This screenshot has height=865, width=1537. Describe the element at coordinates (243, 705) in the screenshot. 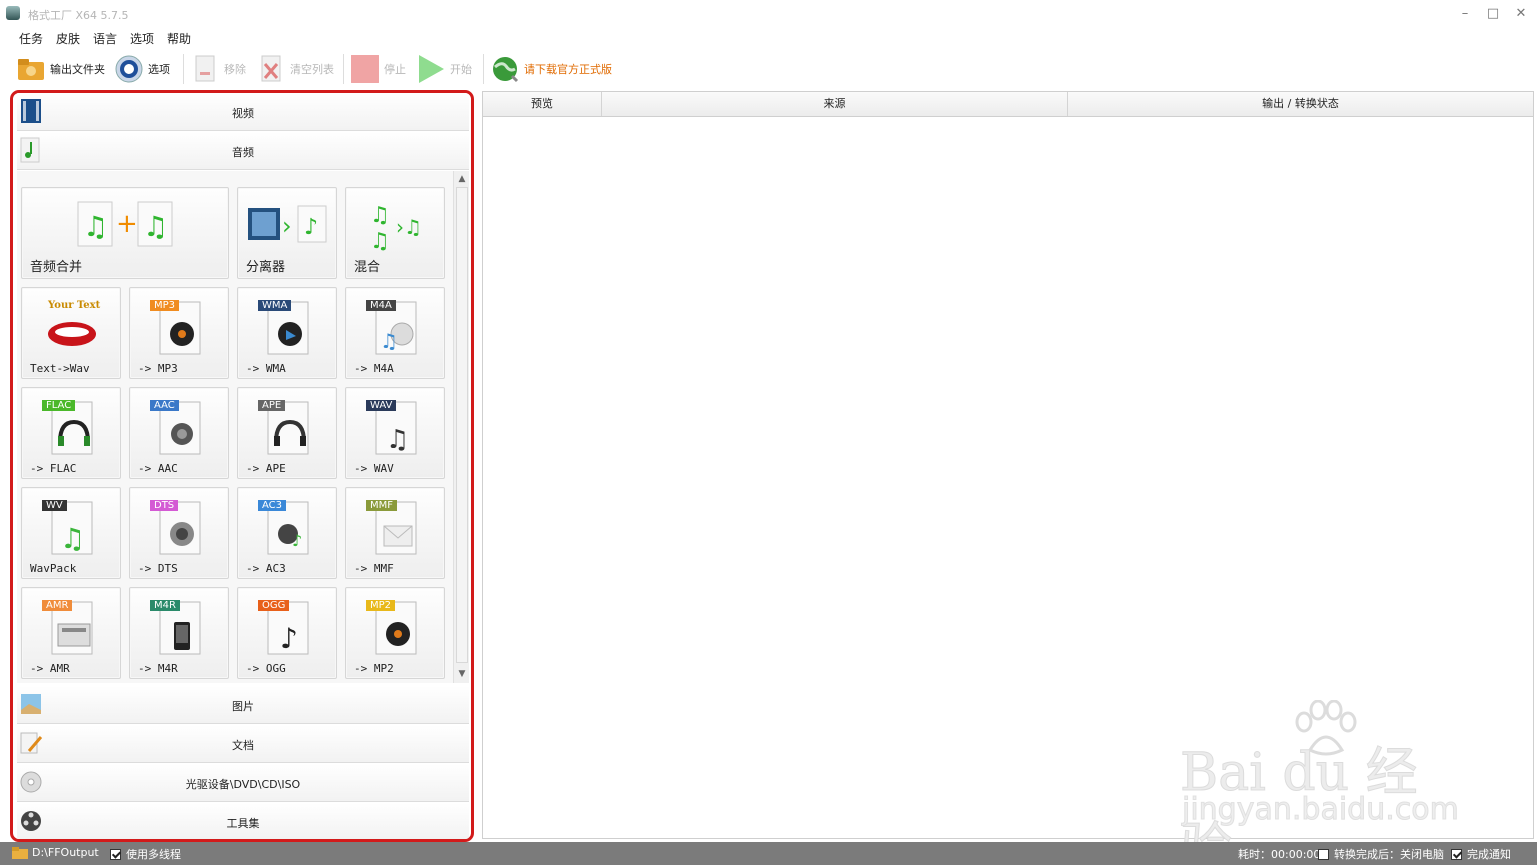

I see `category-image: 图片` at that location.